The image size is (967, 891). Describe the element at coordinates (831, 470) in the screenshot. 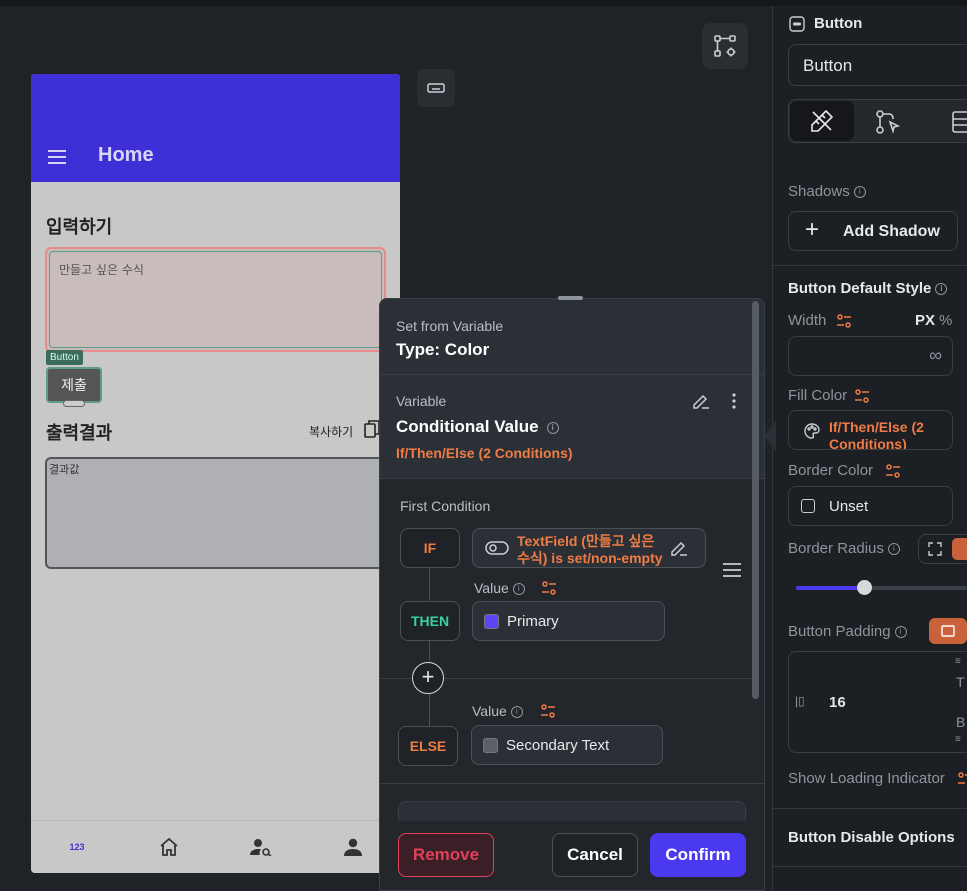

I see `border-color-label: Border Color` at that location.